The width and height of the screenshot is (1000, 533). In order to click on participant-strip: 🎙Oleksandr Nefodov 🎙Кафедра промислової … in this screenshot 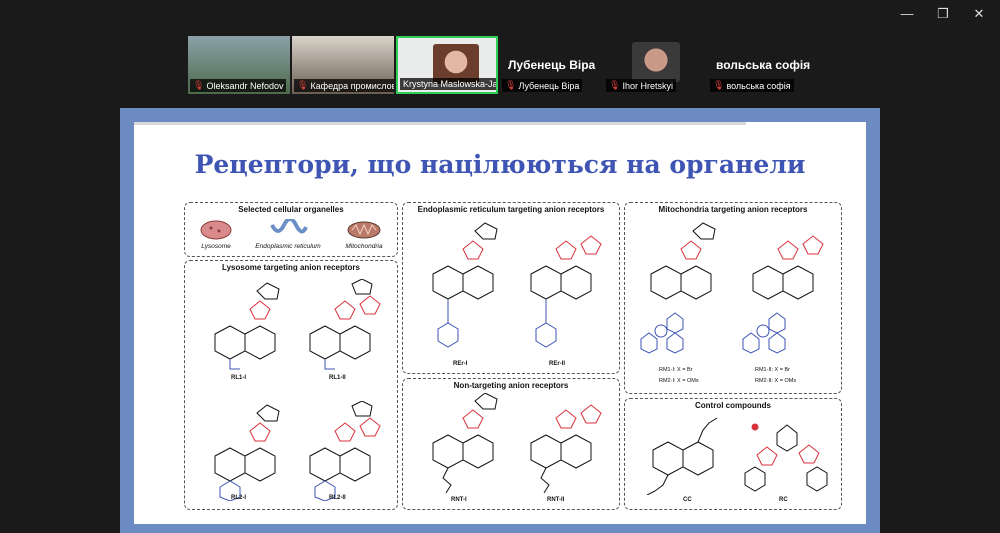, I will do `click(499, 65)`.